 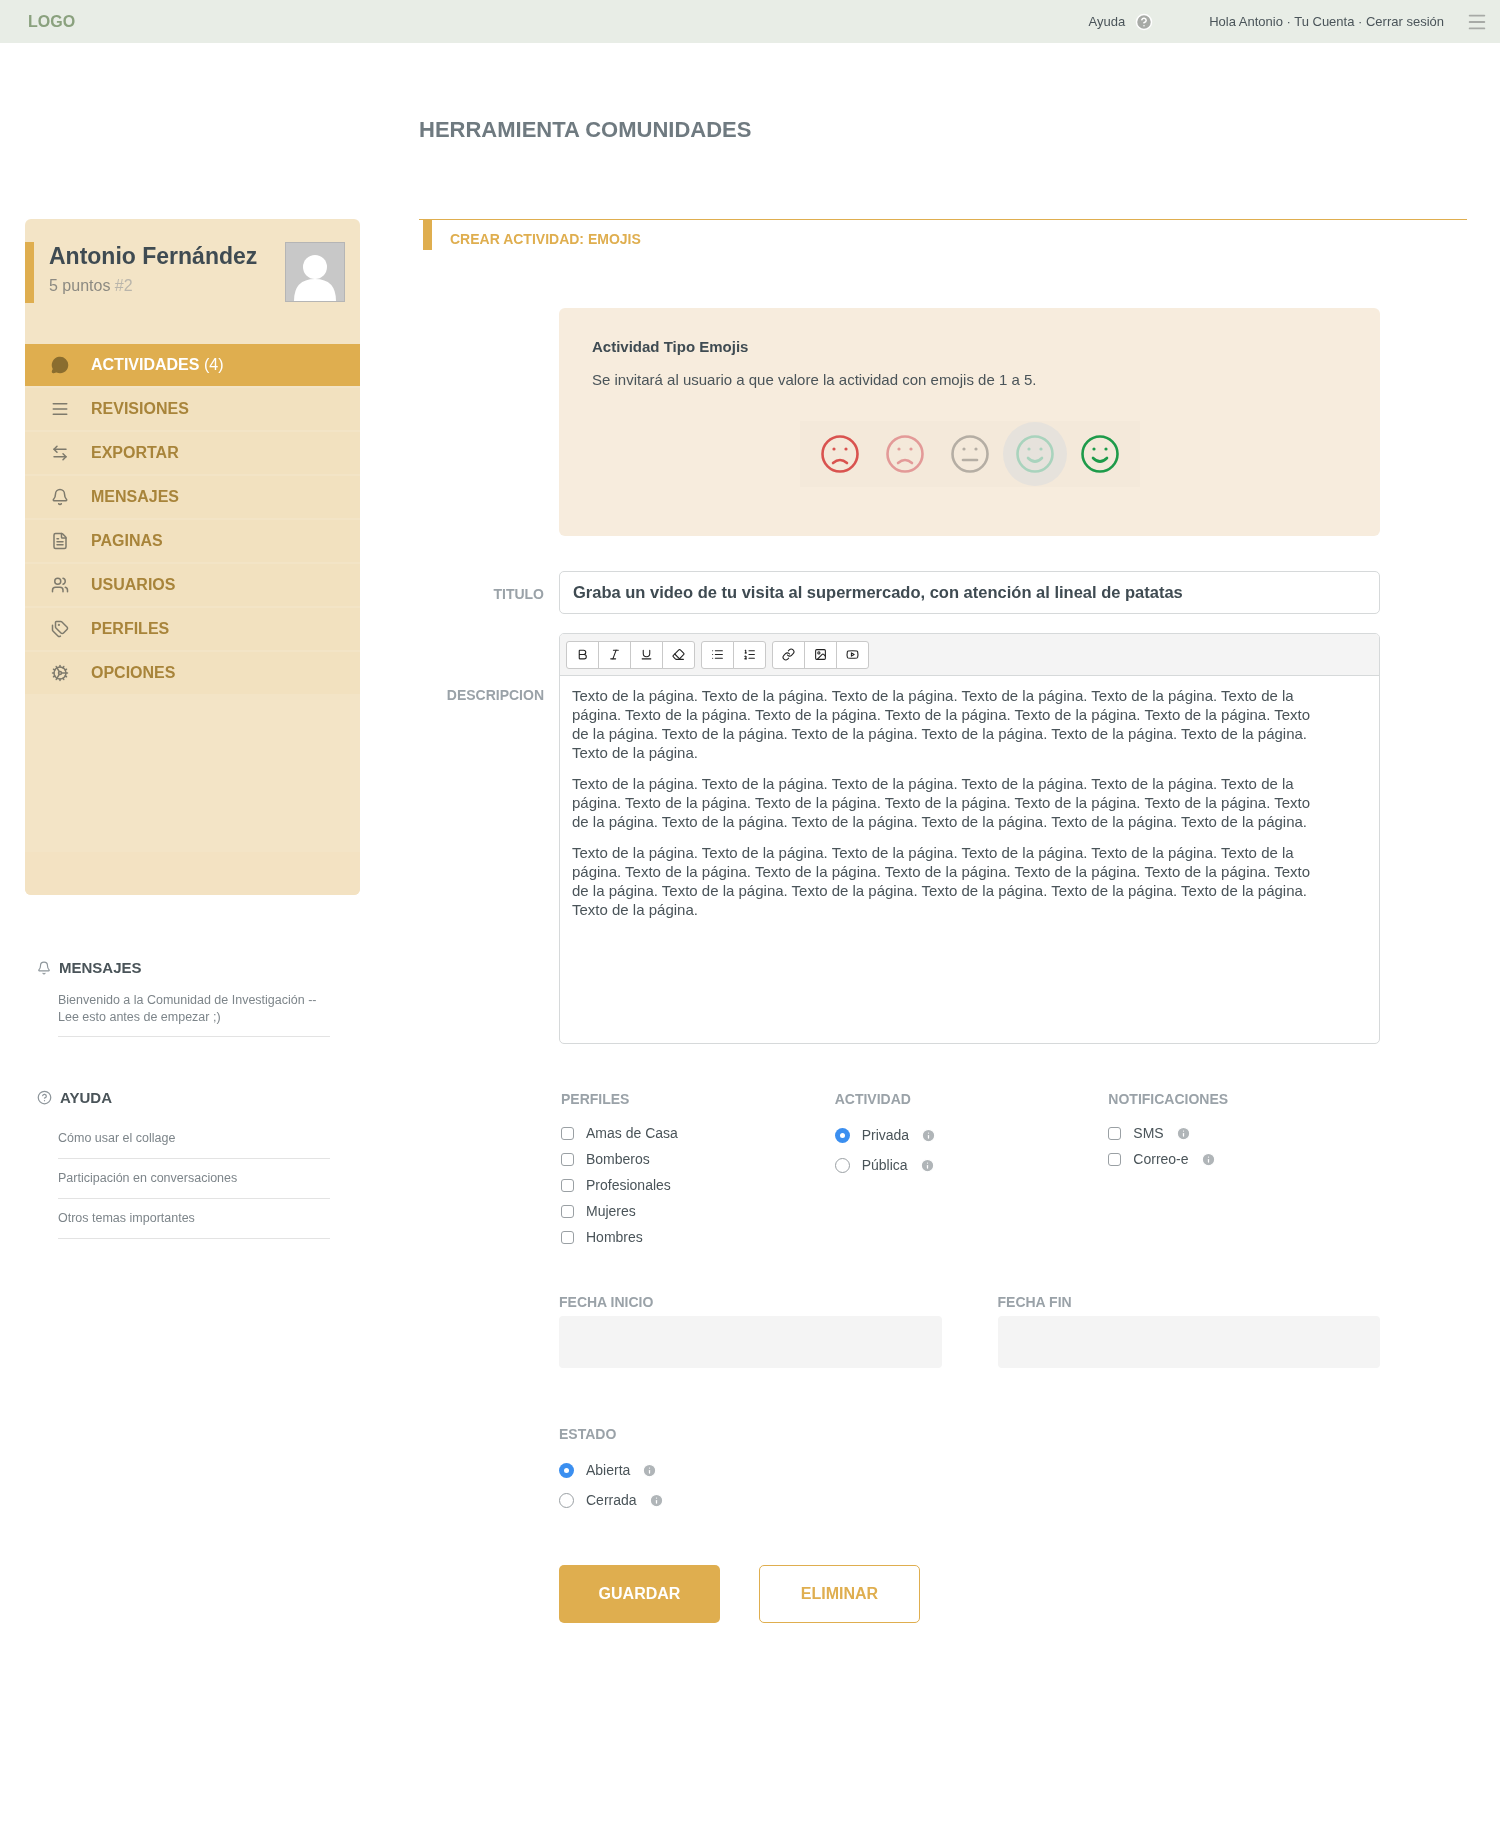 What do you see at coordinates (100, 968) in the screenshot?
I see `messages-title: MENSAJES` at bounding box center [100, 968].